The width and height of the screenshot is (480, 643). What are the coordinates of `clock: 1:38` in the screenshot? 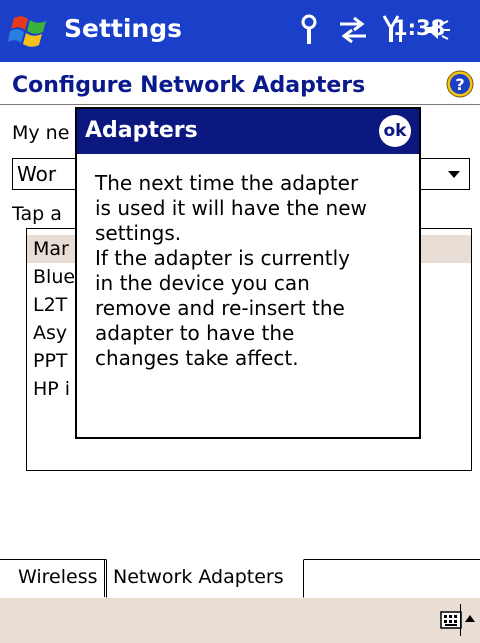 It's located at (419, 28).